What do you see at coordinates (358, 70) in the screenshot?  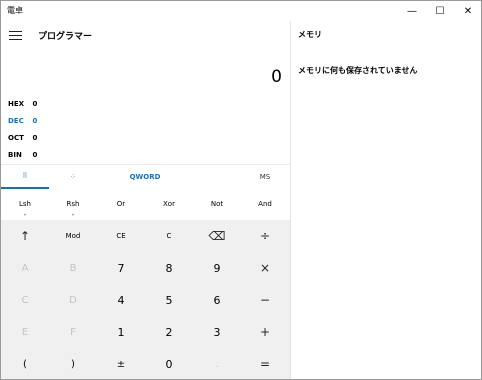 I see `memory-empty-message: メモリに何も保存されていません` at bounding box center [358, 70].